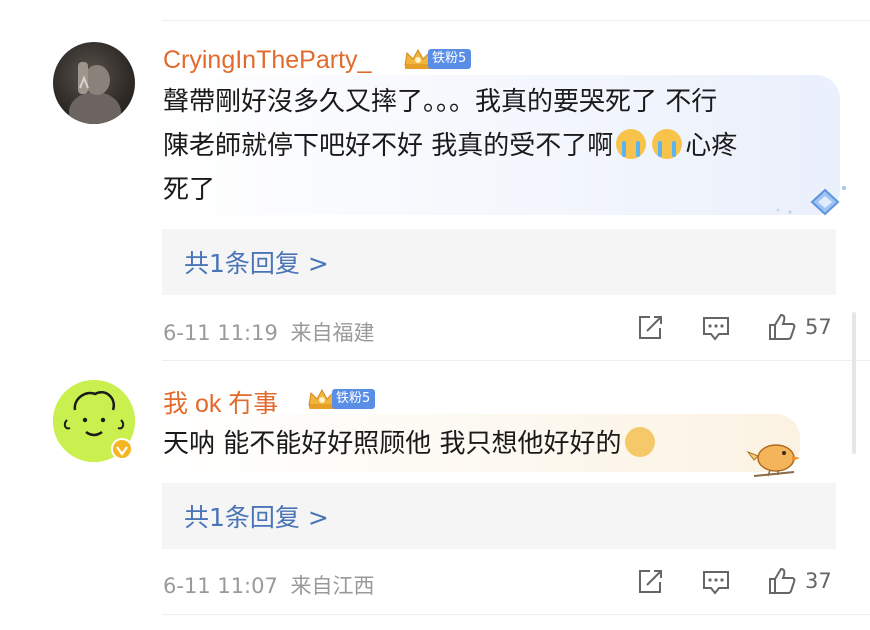 Image resolution: width=870 pixels, height=630 pixels. Describe the element at coordinates (773, 460) in the screenshot. I see `bird-icon` at that location.